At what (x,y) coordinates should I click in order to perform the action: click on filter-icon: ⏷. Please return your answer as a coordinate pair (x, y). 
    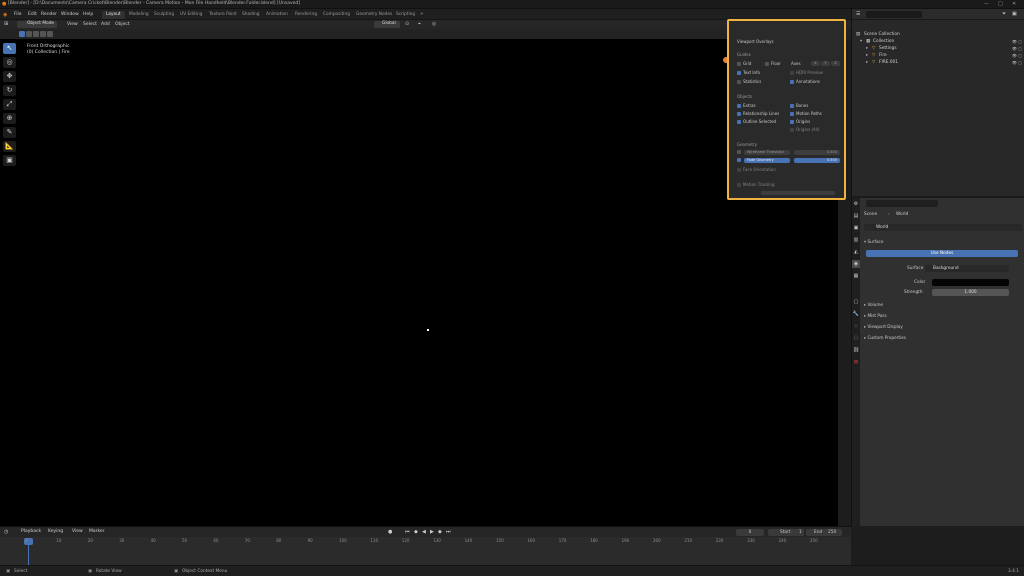
    Looking at the image, I should click on (1004, 14).